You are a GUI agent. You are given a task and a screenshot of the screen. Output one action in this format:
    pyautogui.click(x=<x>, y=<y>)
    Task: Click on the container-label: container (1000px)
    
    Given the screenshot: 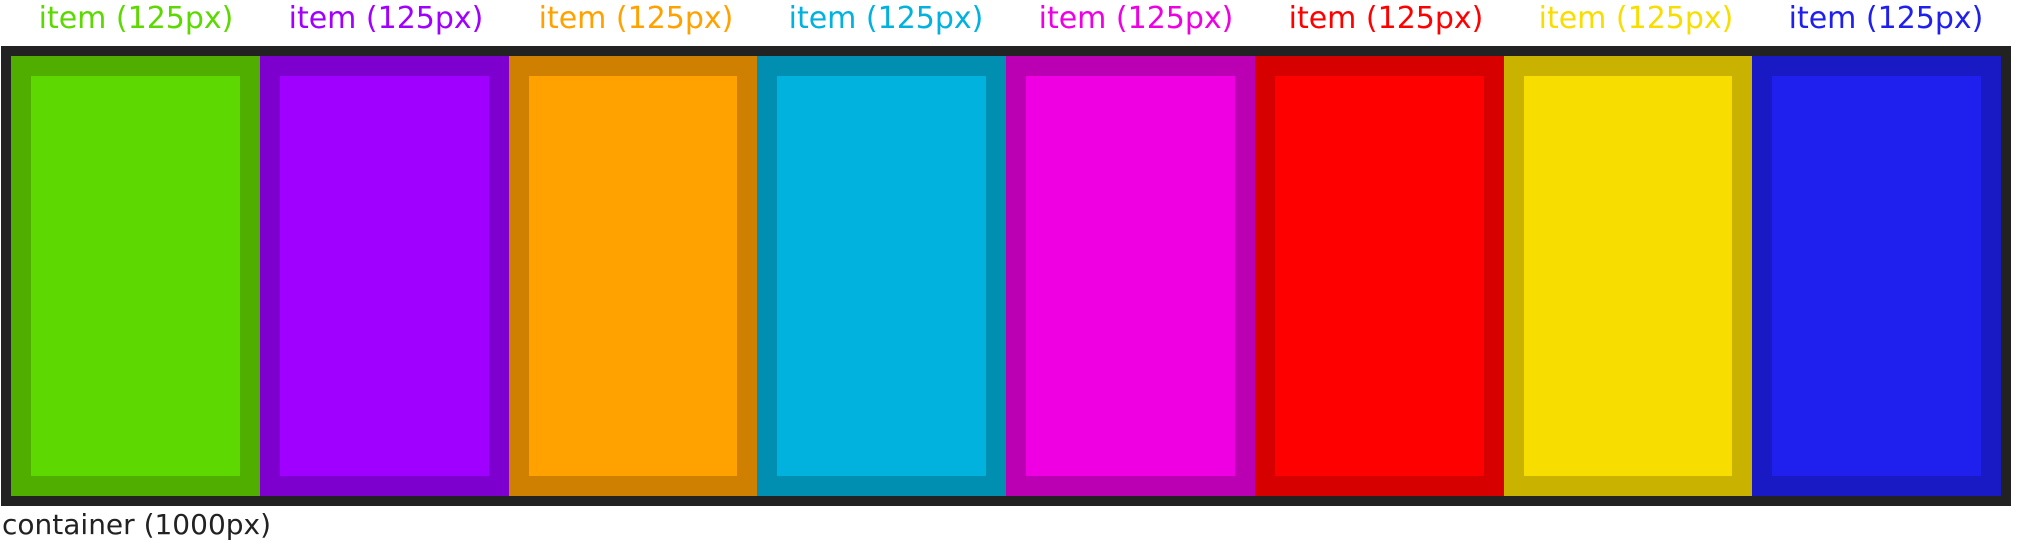 What is the action you would take?
    pyautogui.click(x=137, y=524)
    